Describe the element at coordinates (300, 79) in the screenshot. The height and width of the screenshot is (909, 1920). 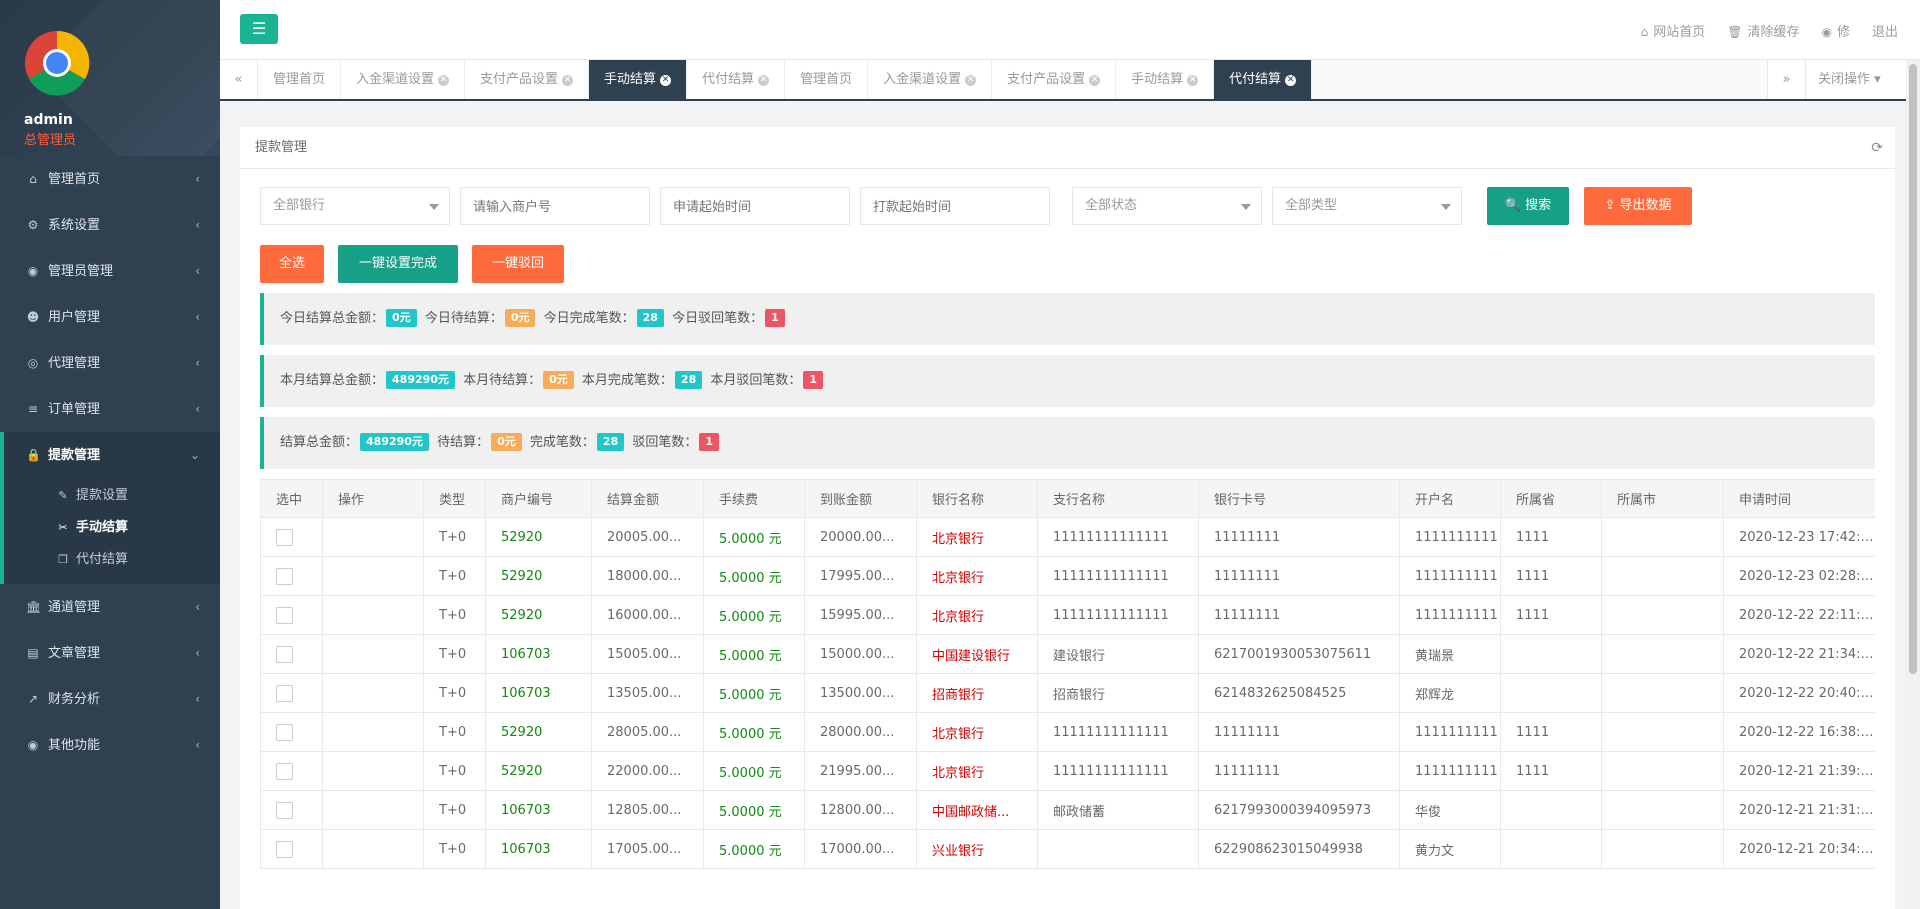
I see `tab-home: 管理首页` at that location.